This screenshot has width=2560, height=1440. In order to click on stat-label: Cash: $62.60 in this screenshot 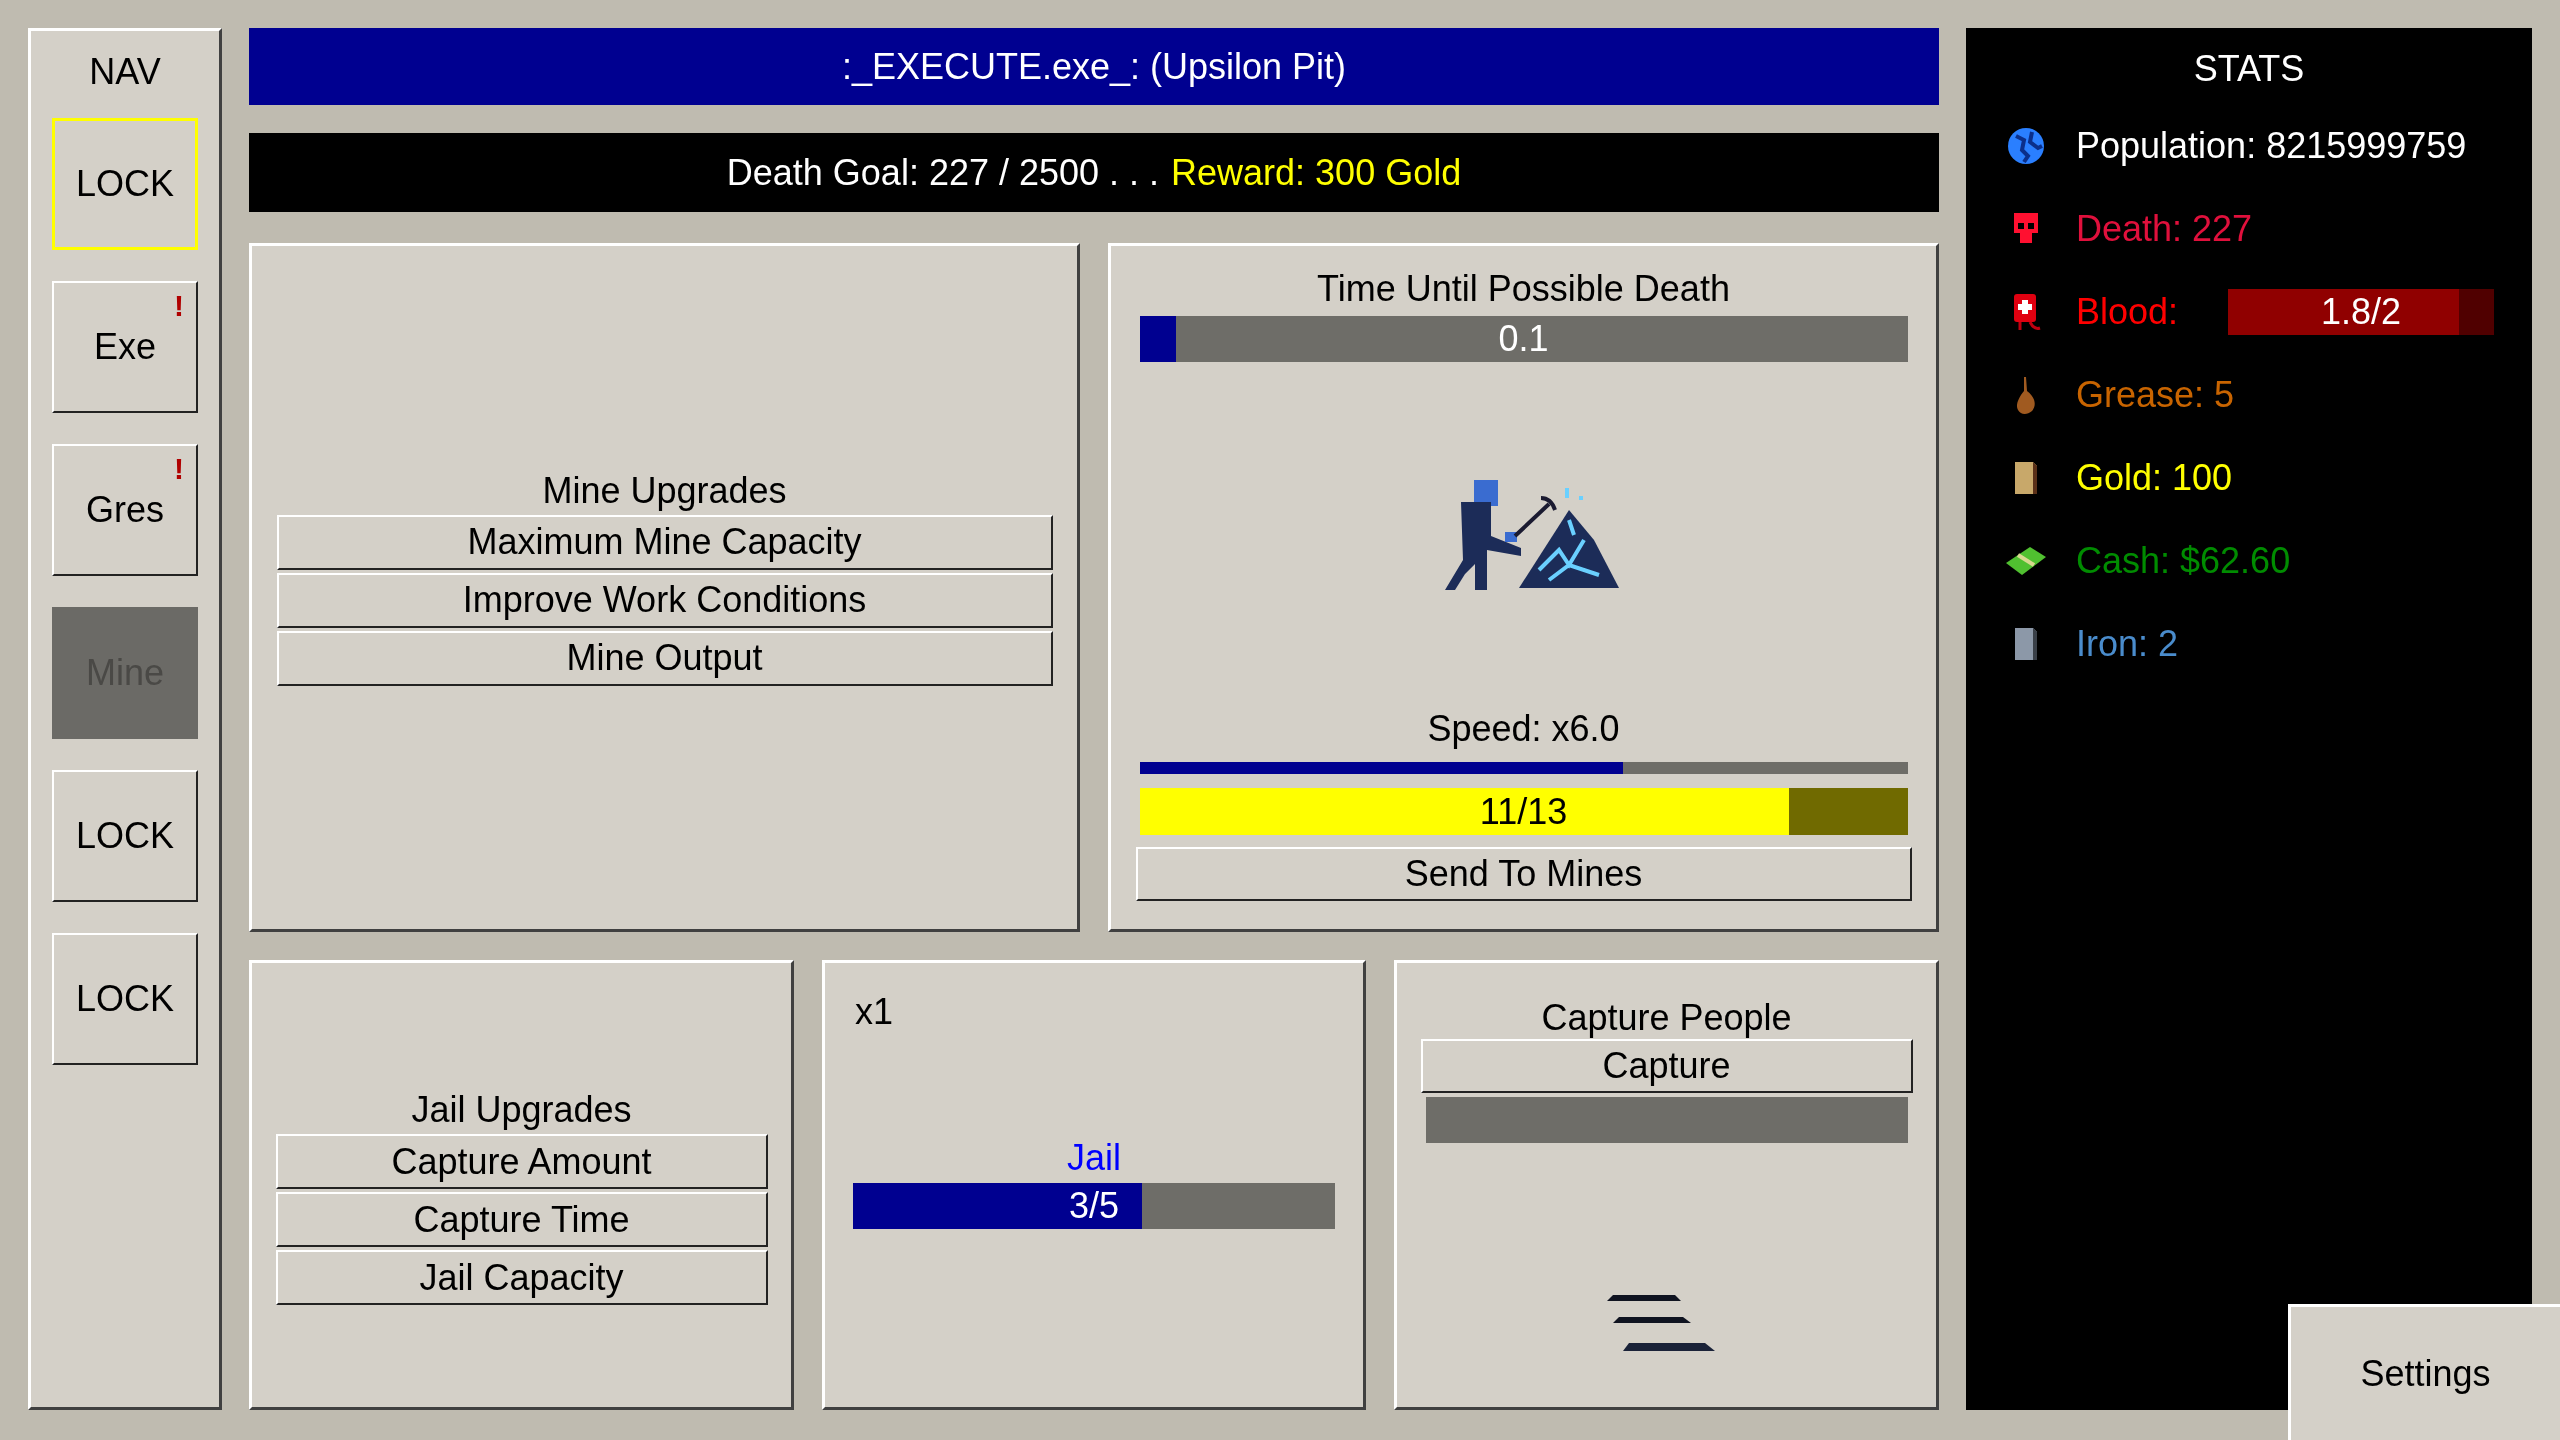, I will do `click(2183, 560)`.